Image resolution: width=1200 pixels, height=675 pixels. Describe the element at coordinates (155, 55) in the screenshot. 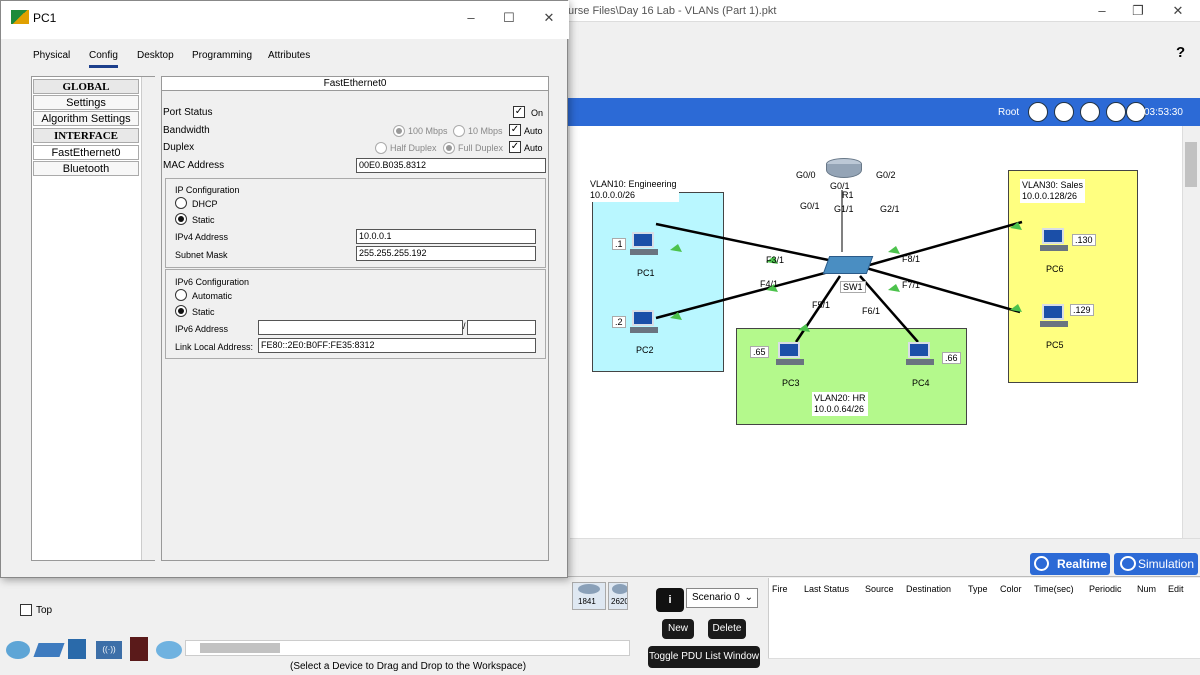

I see `tab-desktop: Desktop` at that location.